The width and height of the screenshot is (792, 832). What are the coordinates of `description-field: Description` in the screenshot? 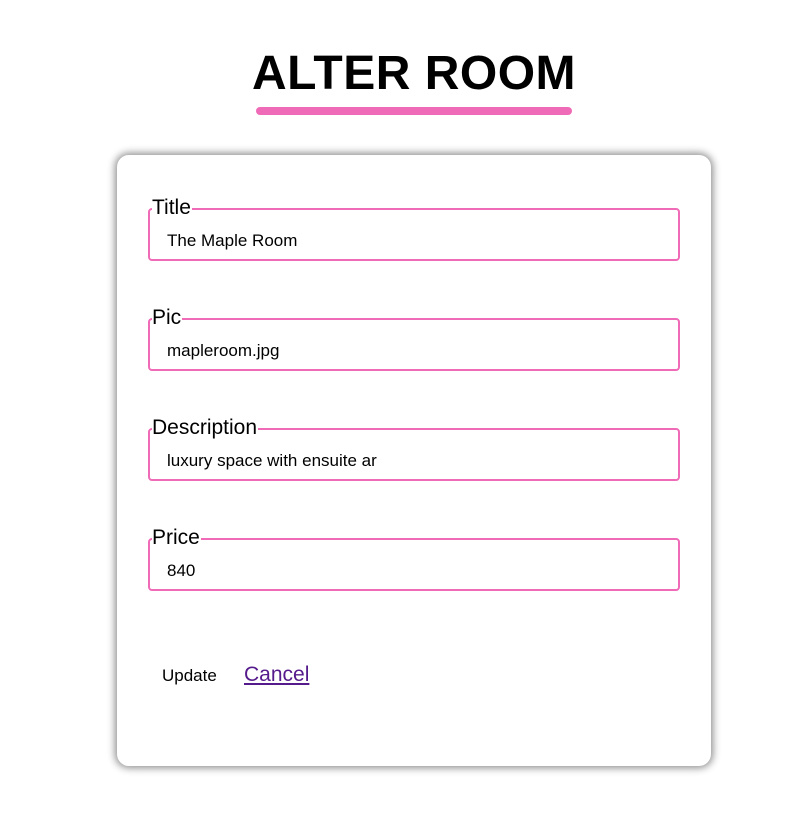 It's located at (414, 448).